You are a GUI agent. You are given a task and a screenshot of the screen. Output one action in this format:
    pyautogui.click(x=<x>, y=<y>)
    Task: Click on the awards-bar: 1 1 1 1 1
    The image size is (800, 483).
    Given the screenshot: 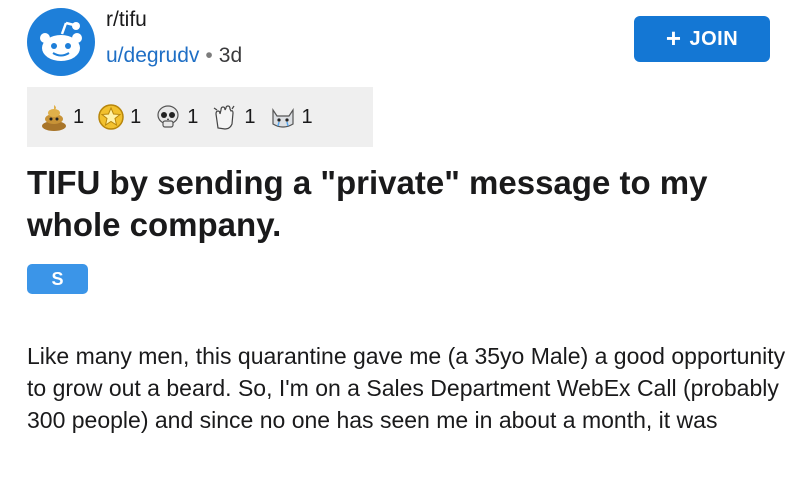 What is the action you would take?
    pyautogui.click(x=200, y=117)
    